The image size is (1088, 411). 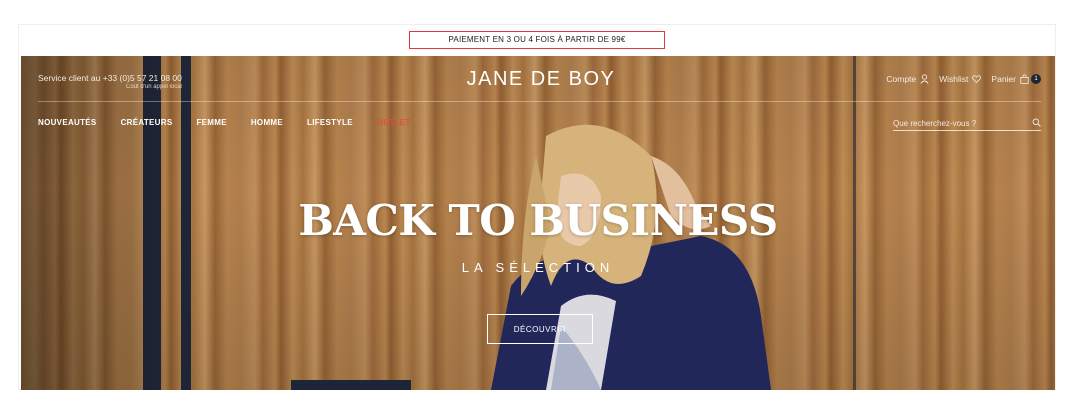 I want to click on bag-icon, so click(x=1024, y=79).